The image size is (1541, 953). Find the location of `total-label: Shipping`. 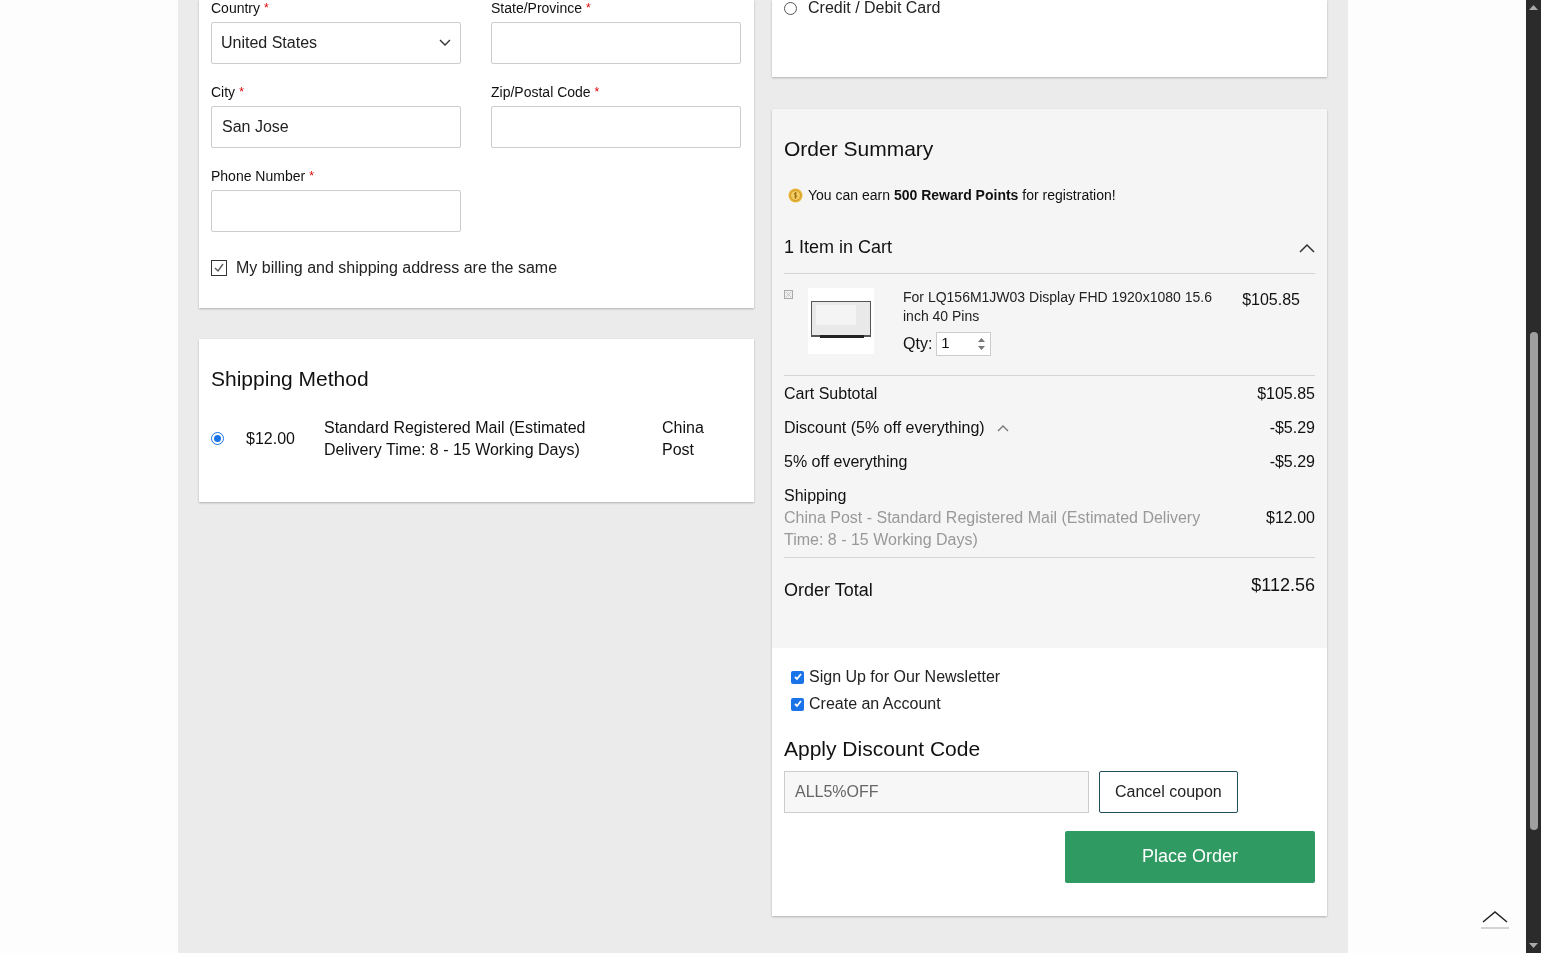

total-label: Shipping is located at coordinates (816, 495).